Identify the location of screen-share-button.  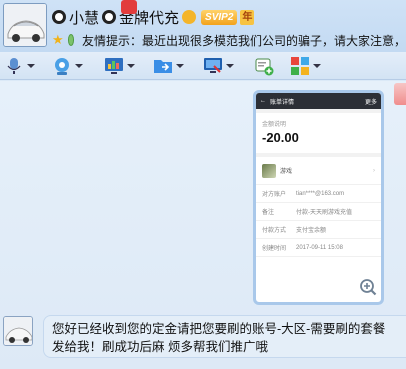
(119, 66).